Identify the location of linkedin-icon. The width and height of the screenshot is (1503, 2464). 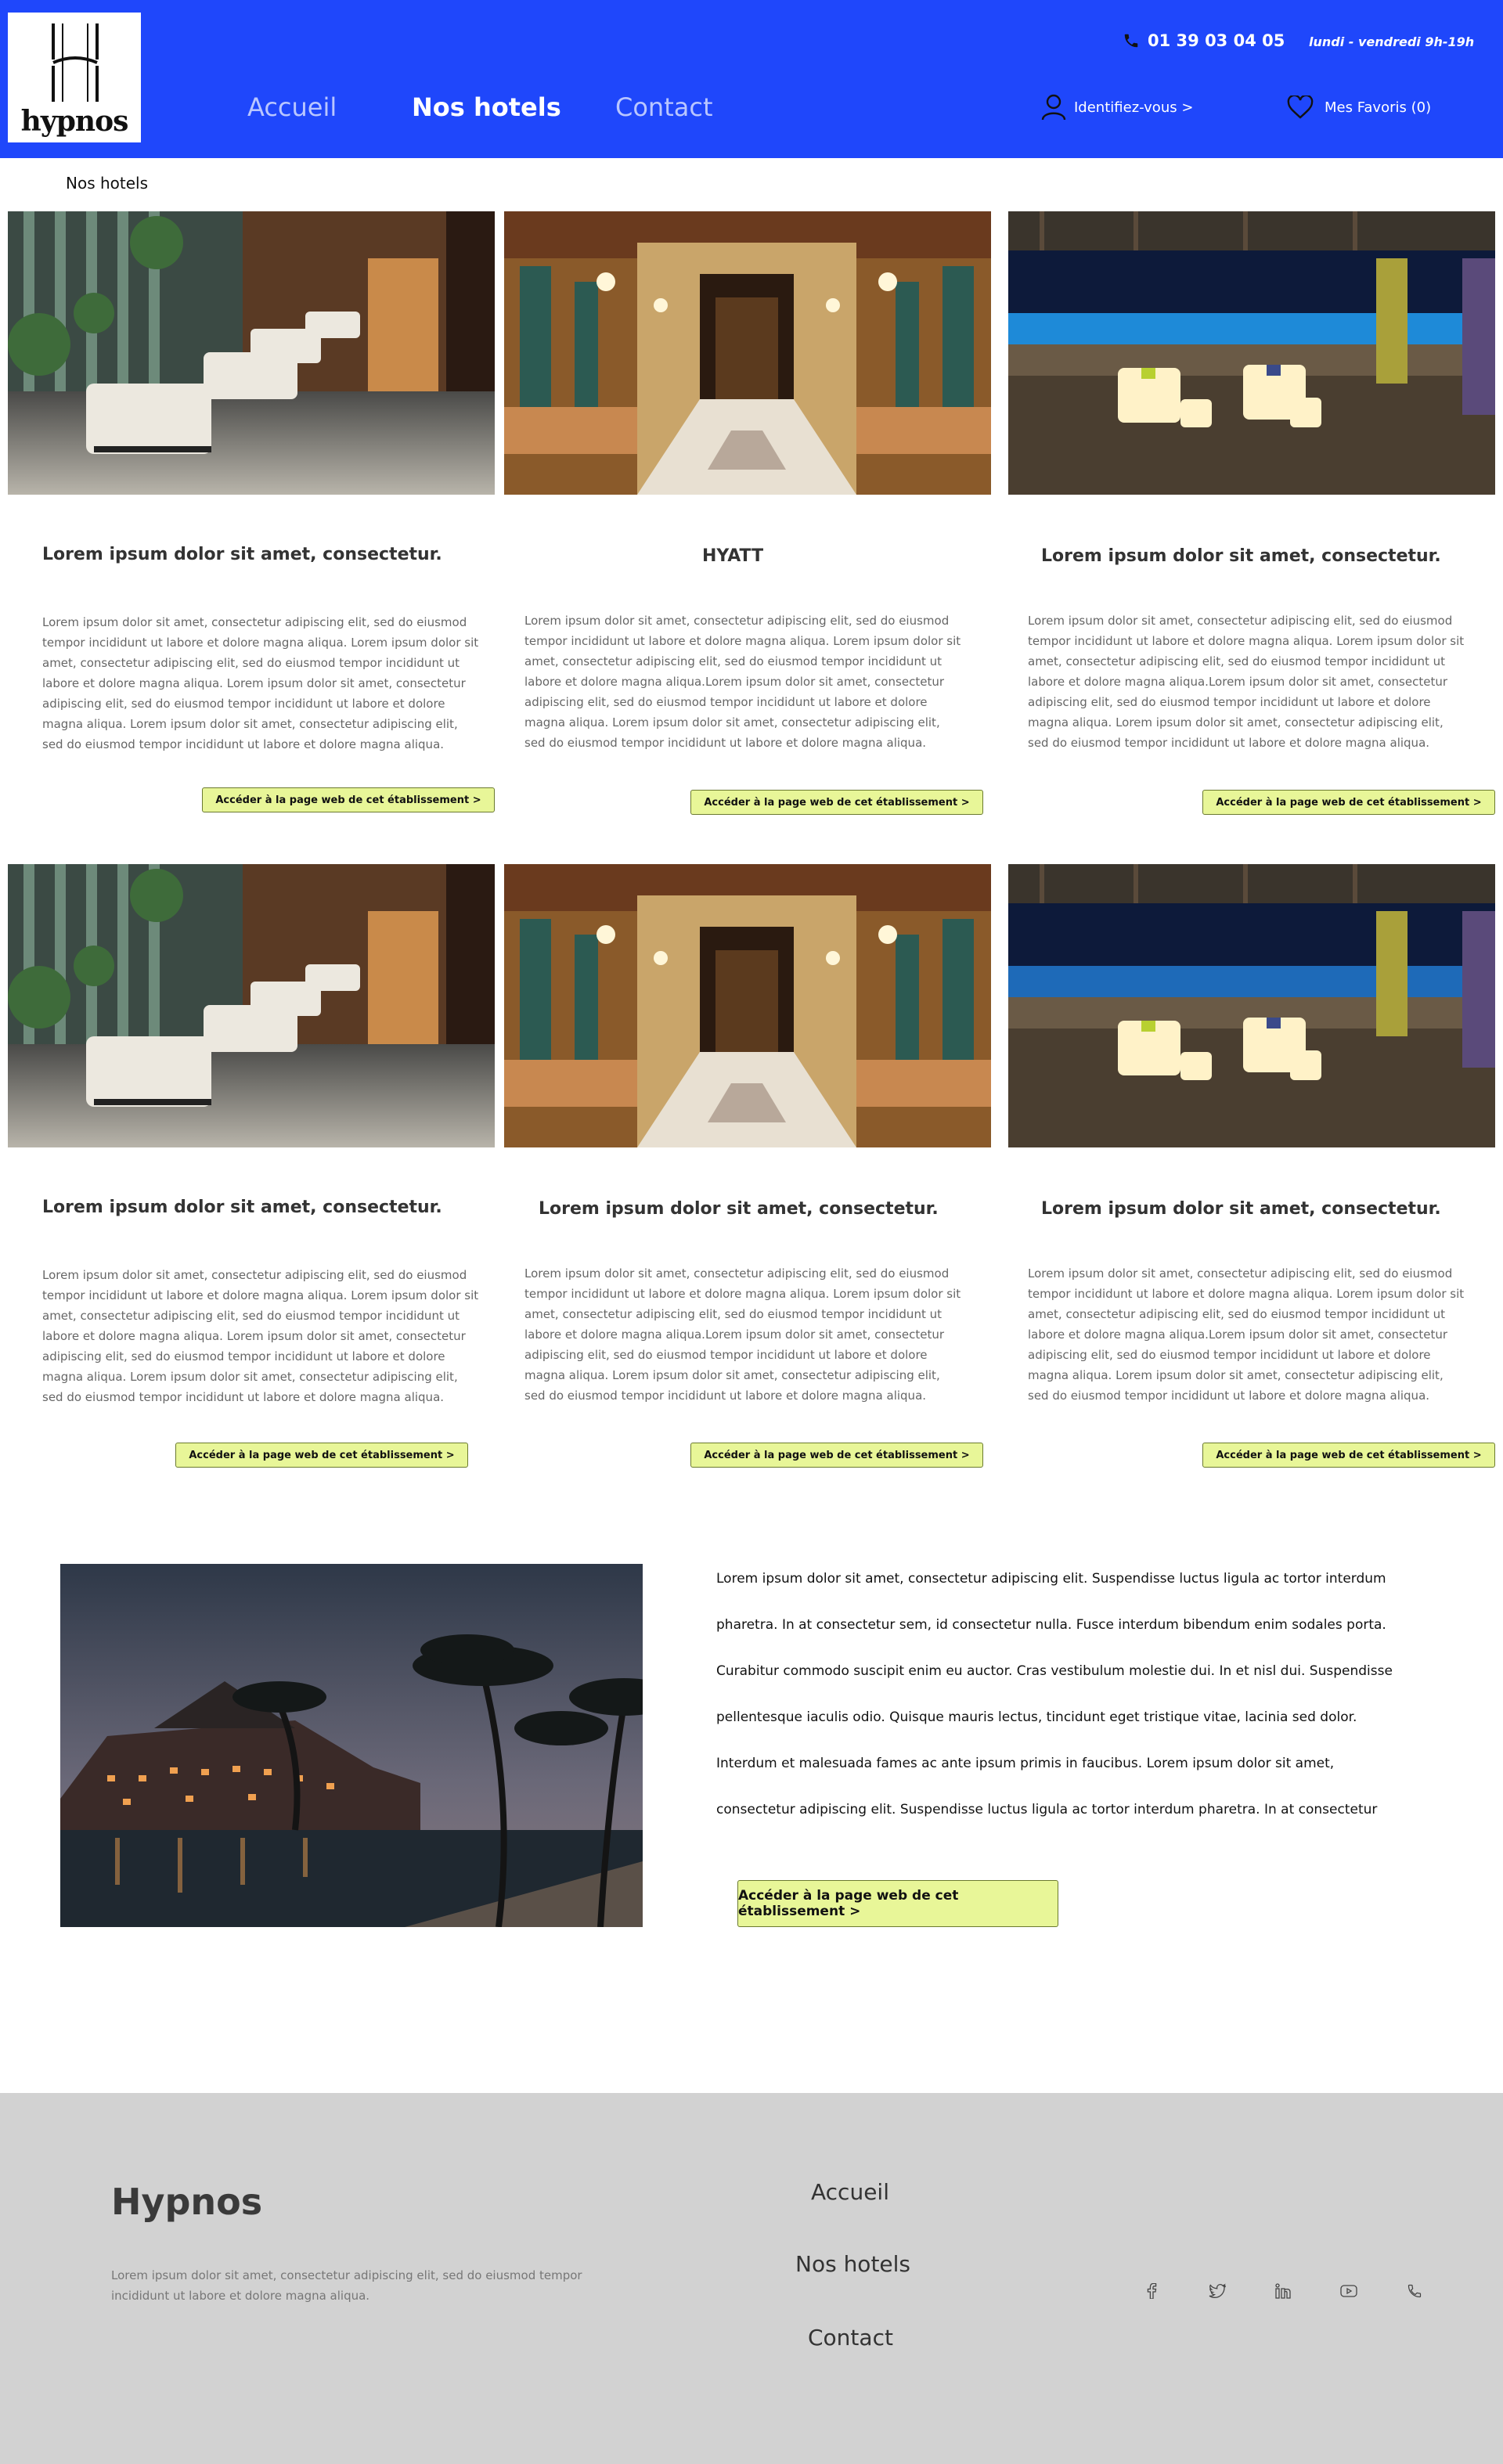
(1283, 2291).